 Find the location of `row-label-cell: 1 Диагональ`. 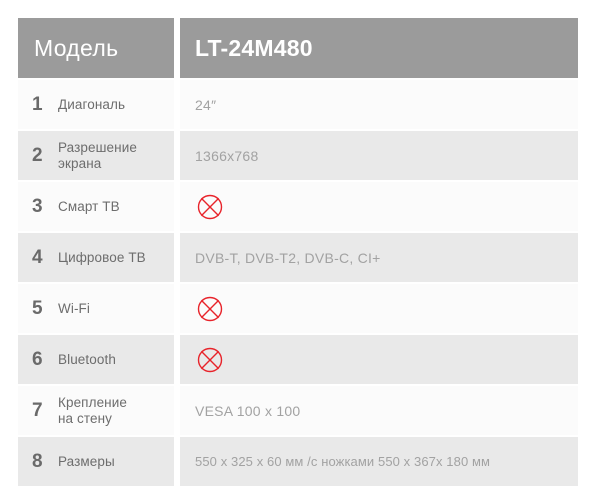

row-label-cell: 1 Диагональ is located at coordinates (96, 104).